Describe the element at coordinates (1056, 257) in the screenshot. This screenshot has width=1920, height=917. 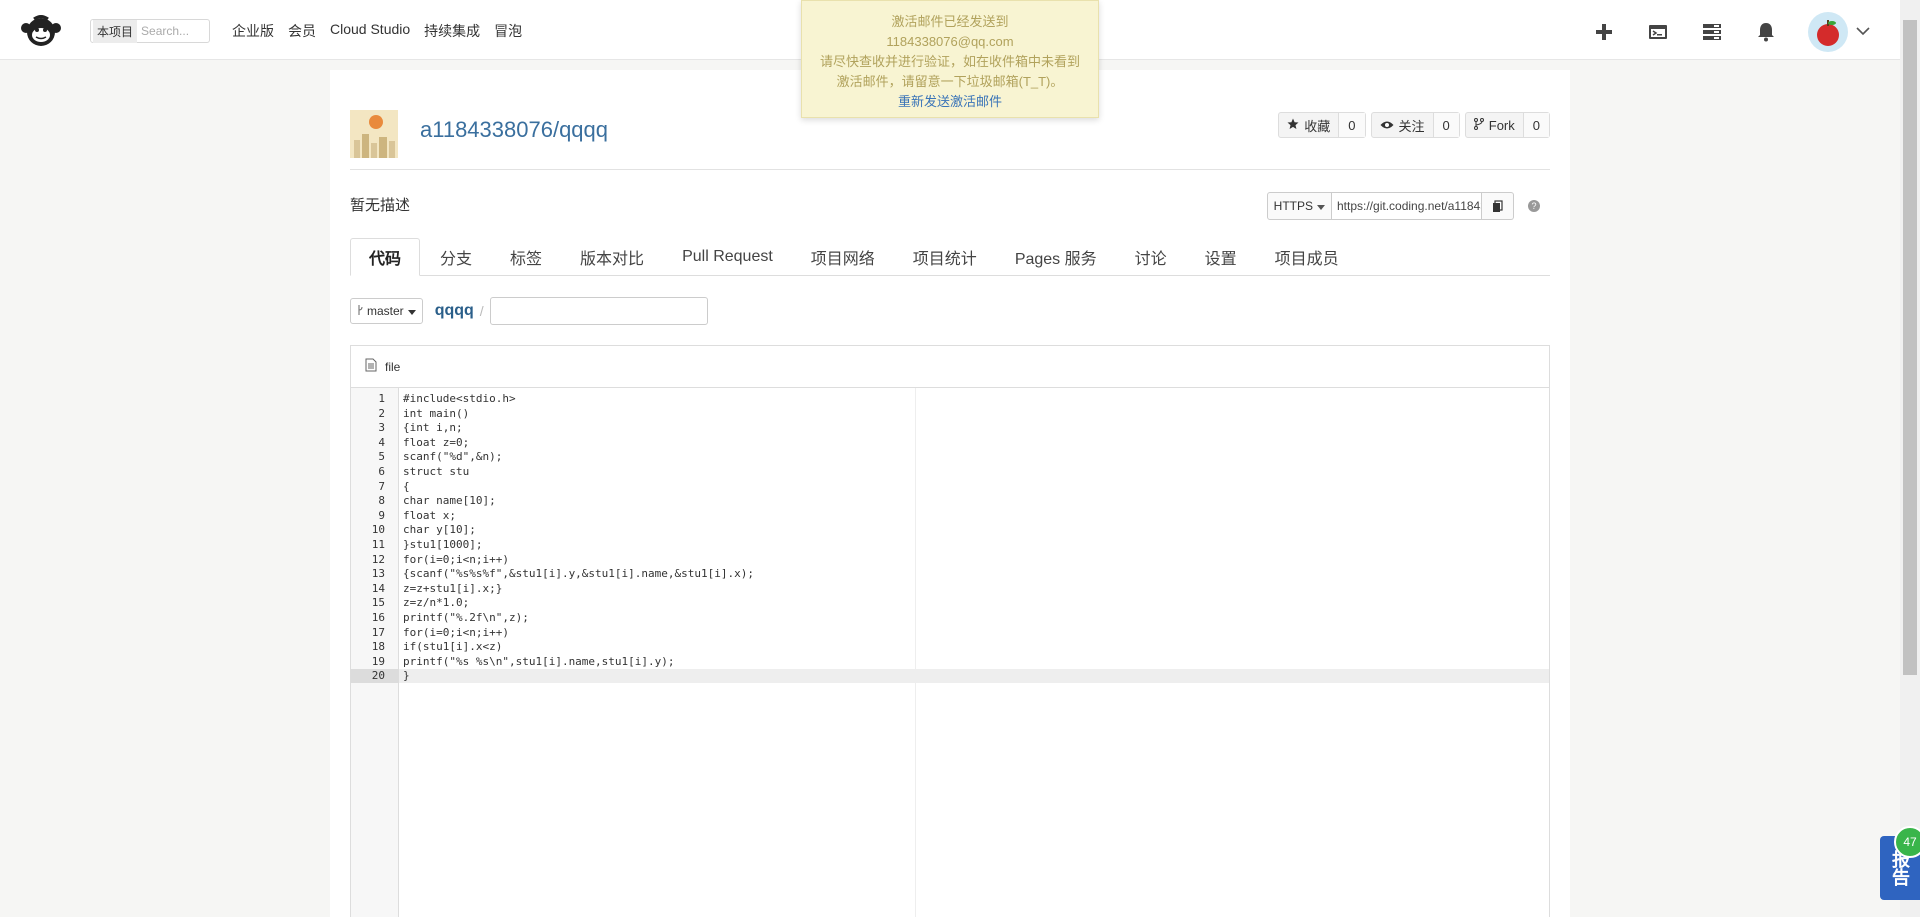
I see `tab-pages: Pages 服务` at that location.